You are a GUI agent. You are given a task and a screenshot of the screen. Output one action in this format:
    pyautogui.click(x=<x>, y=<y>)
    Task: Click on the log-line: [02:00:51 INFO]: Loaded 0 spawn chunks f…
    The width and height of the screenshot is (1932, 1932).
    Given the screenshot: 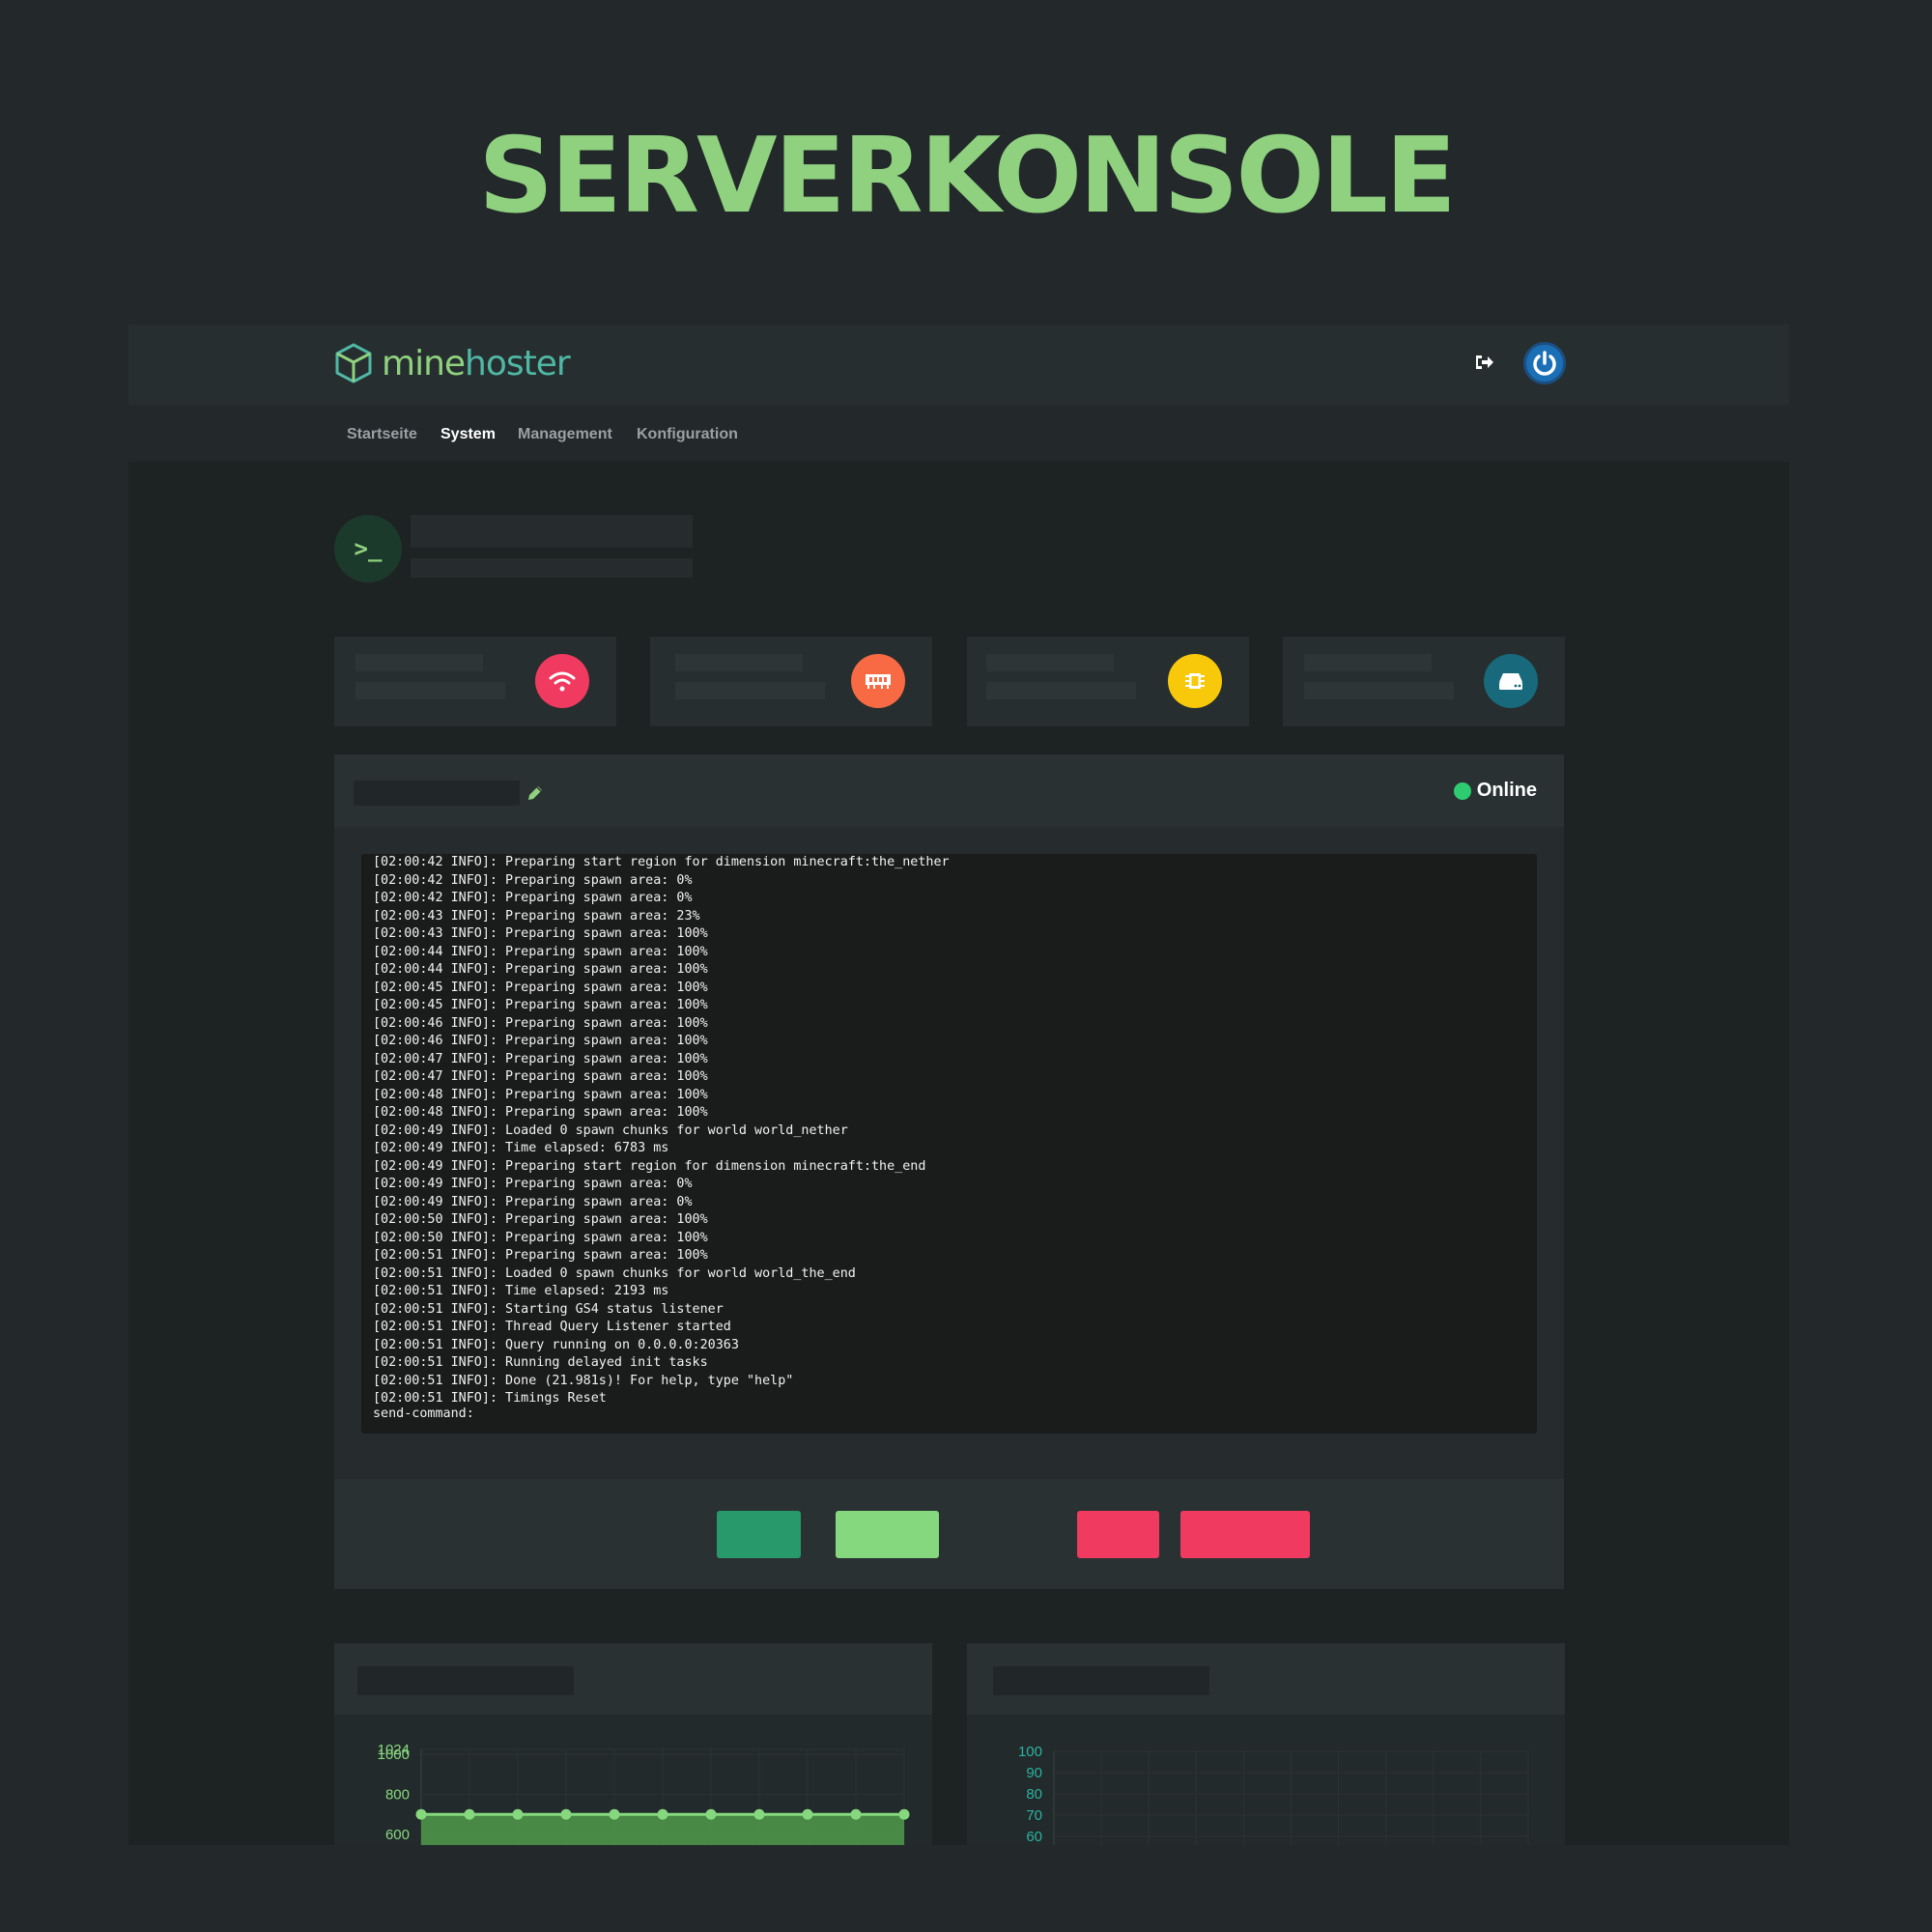 What is the action you would take?
    pyautogui.click(x=614, y=1273)
    